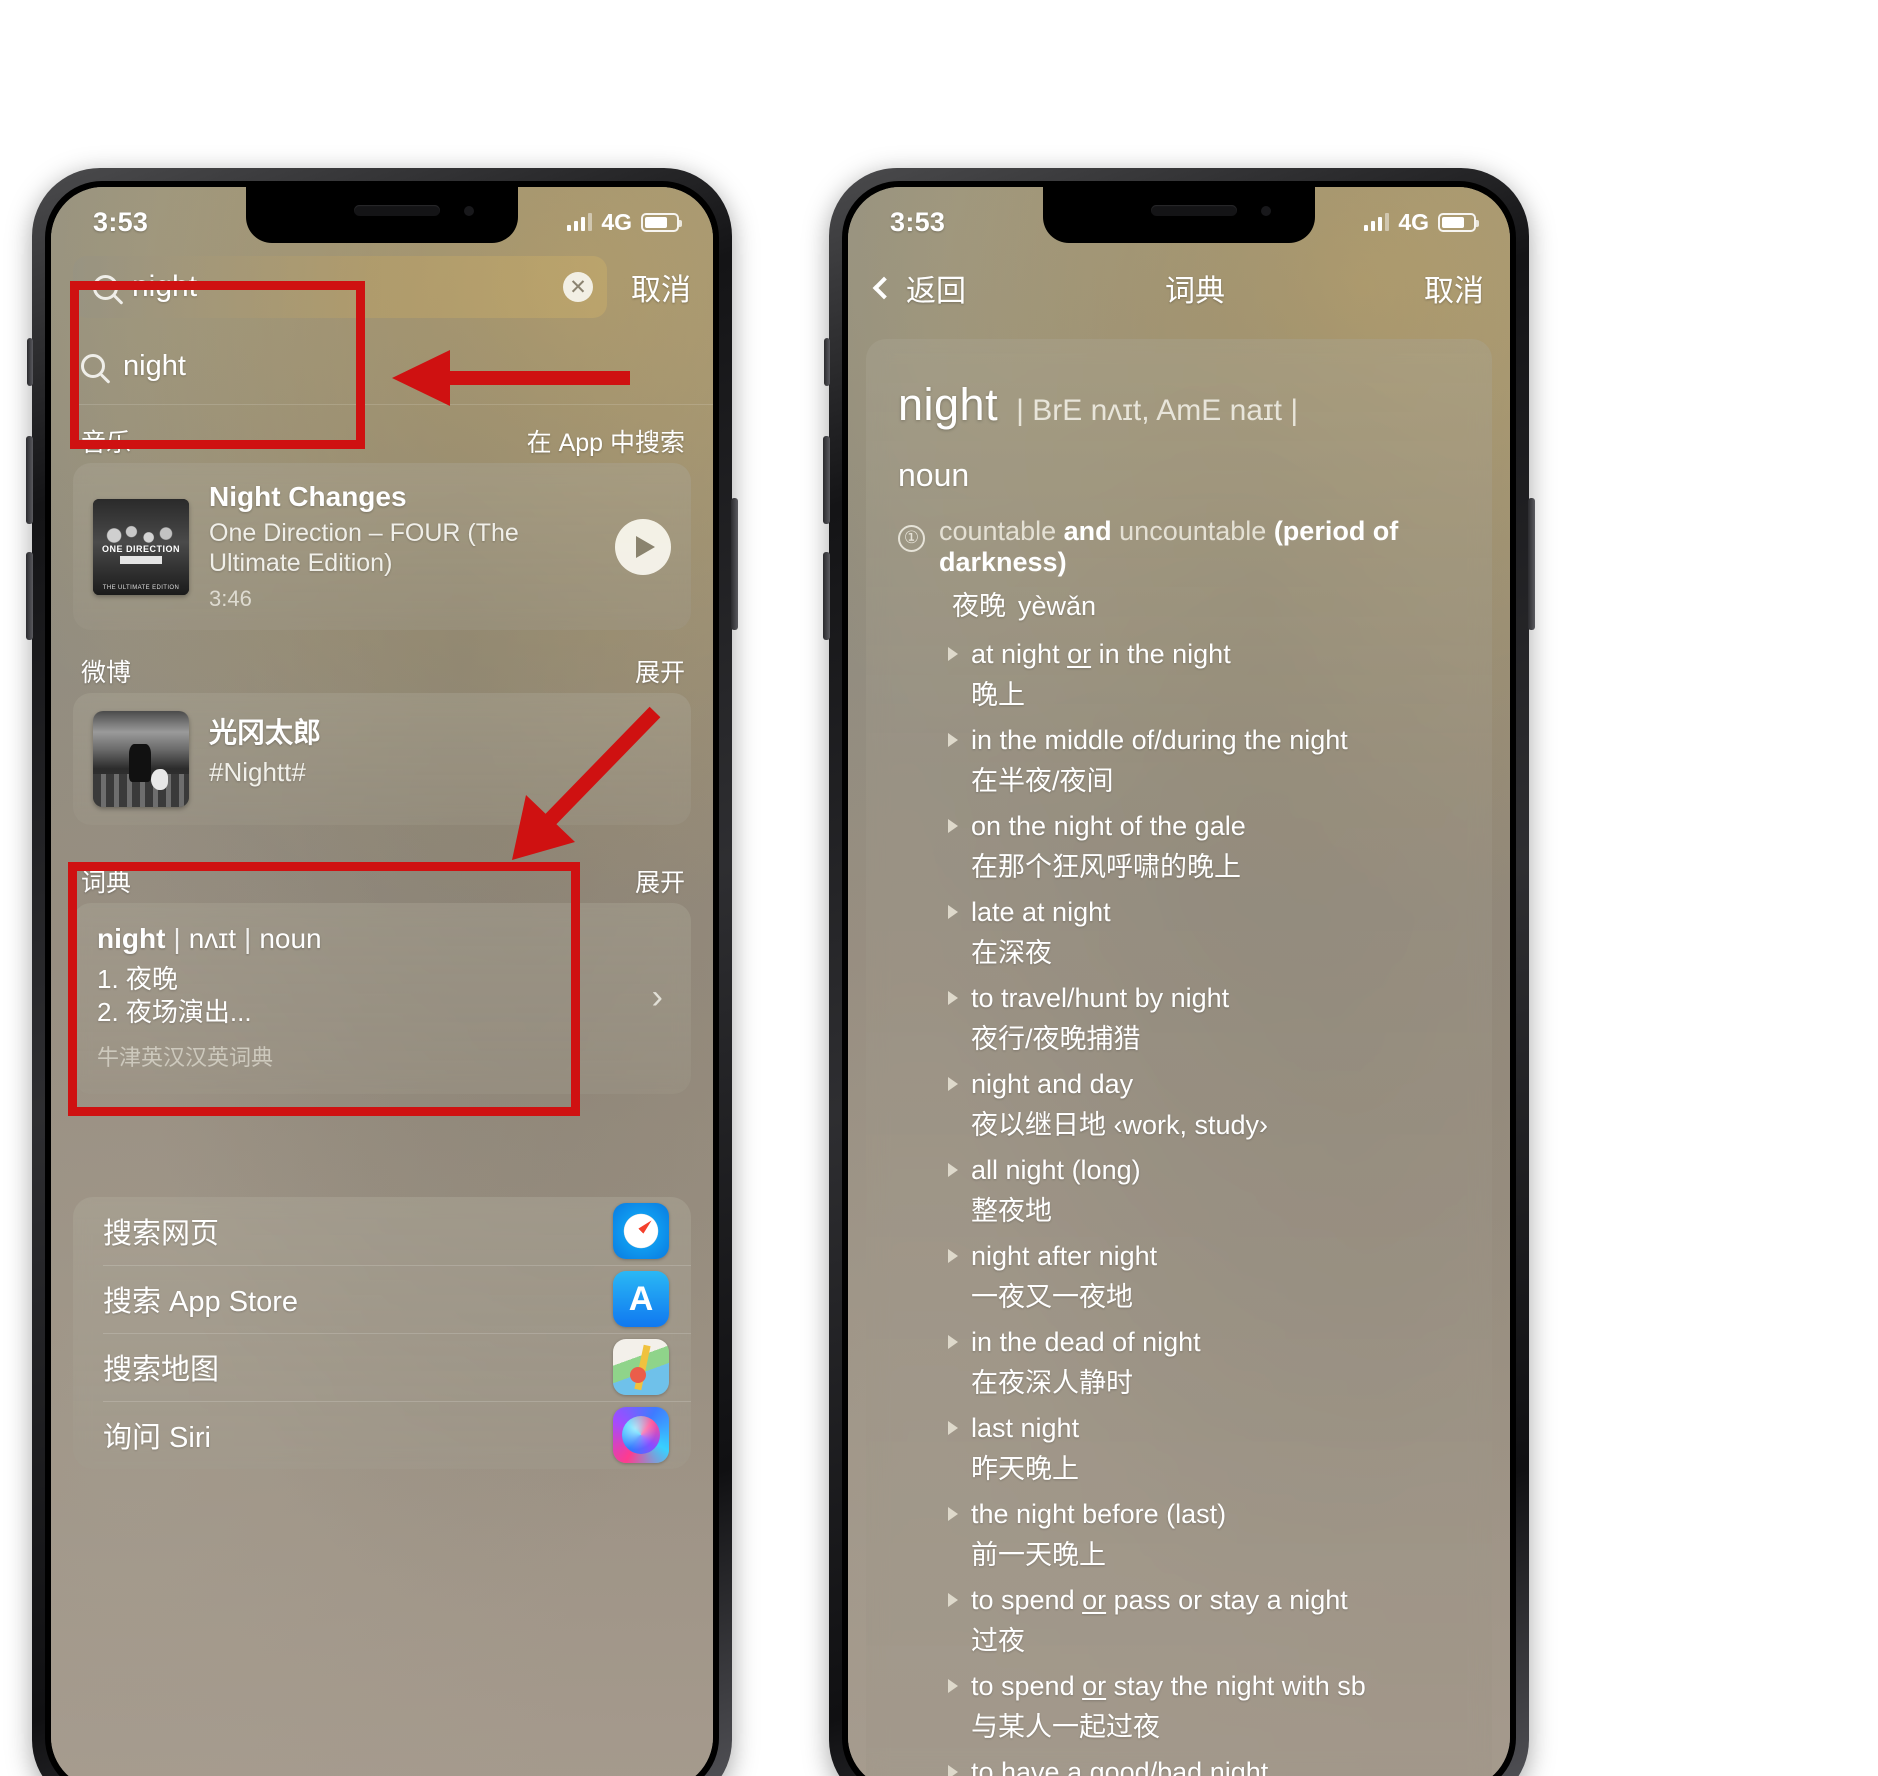 The image size is (1878, 1776). I want to click on action-row-search-maps: 搜索地图, so click(382, 1367).